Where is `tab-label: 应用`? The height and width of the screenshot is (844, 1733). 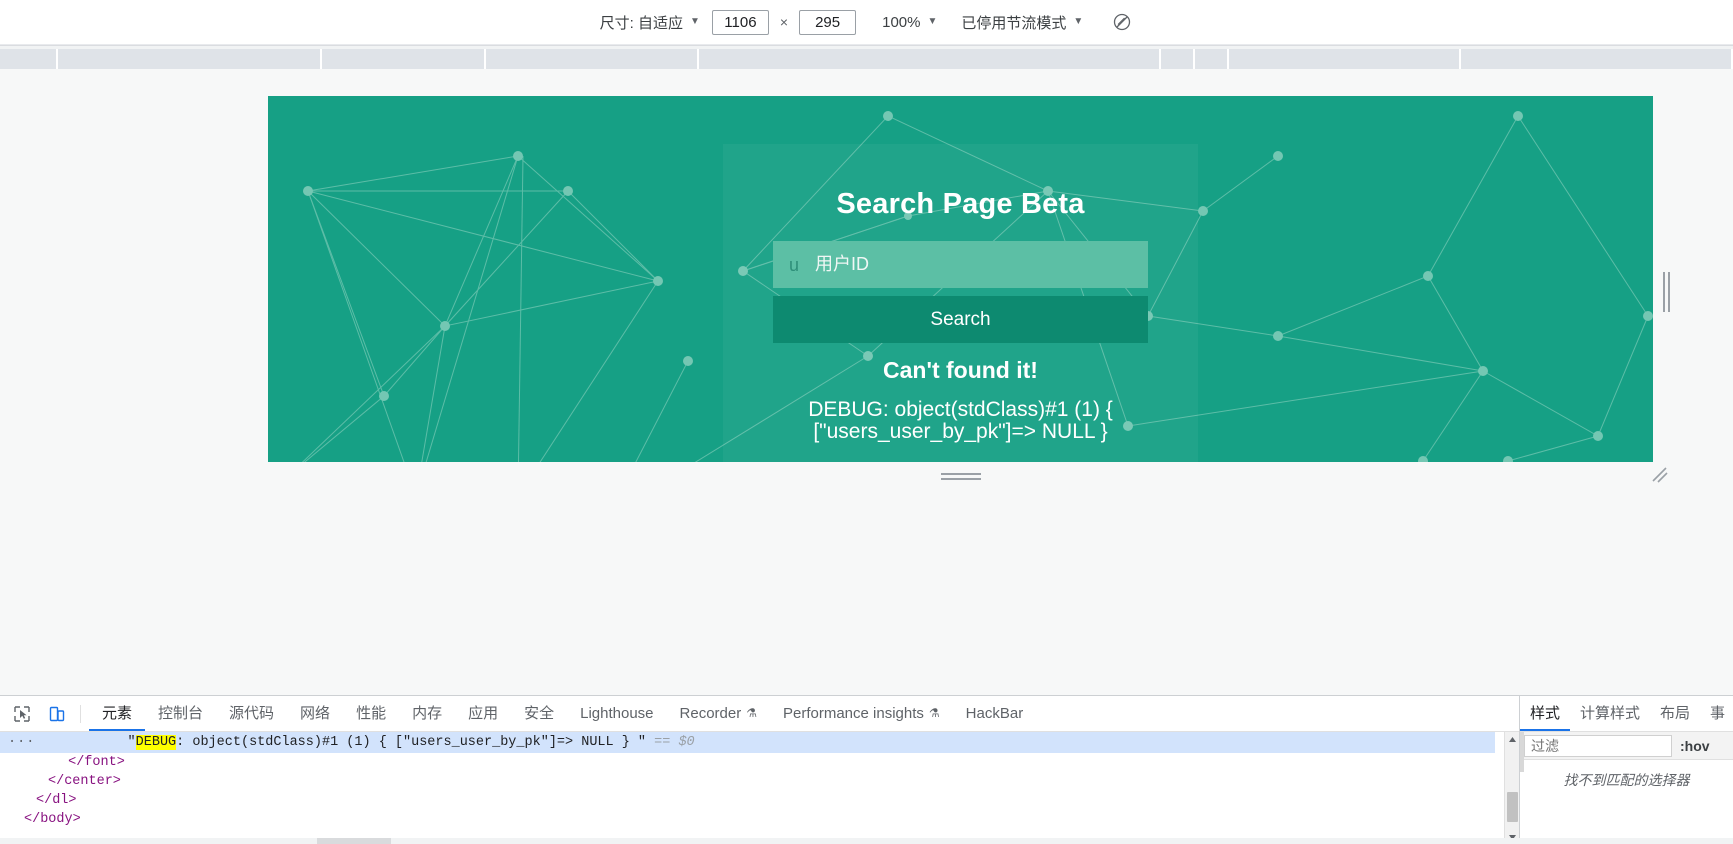
tab-label: 应用 is located at coordinates (483, 713).